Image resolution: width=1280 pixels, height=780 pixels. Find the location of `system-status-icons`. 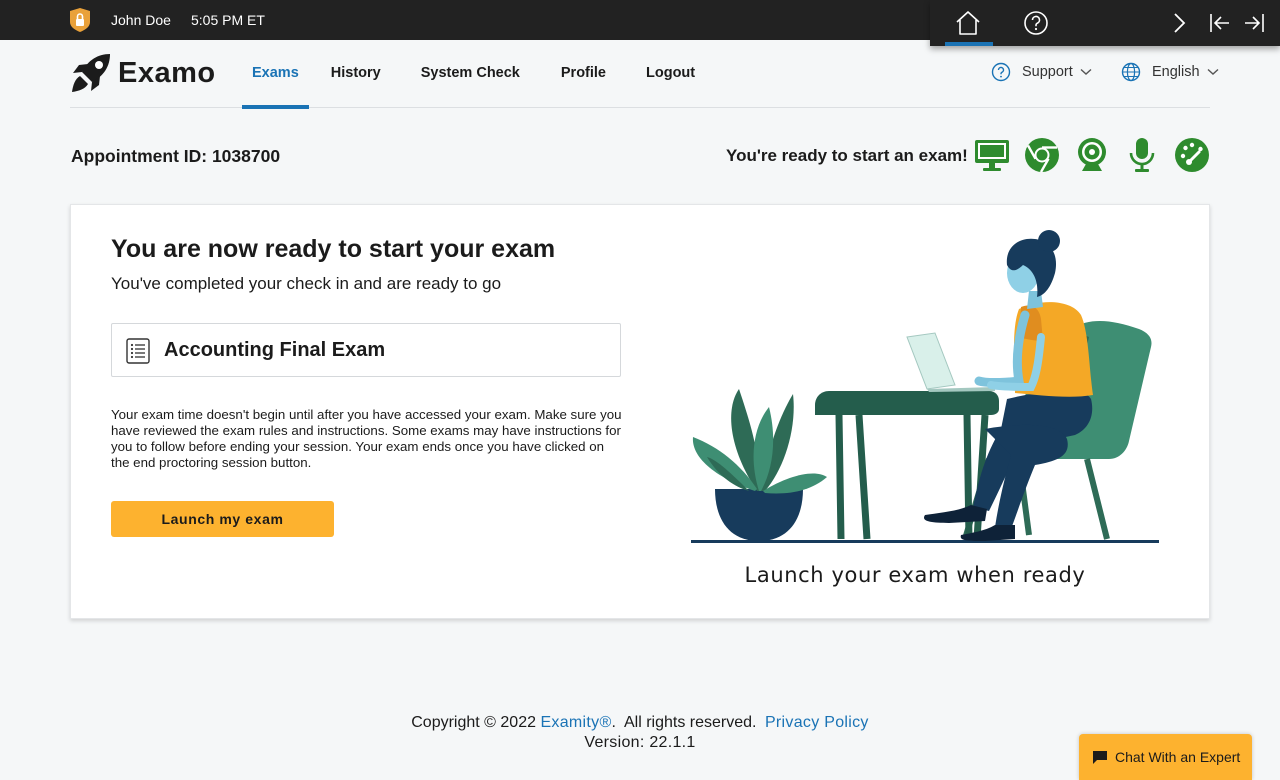

system-status-icons is located at coordinates (1092, 155).